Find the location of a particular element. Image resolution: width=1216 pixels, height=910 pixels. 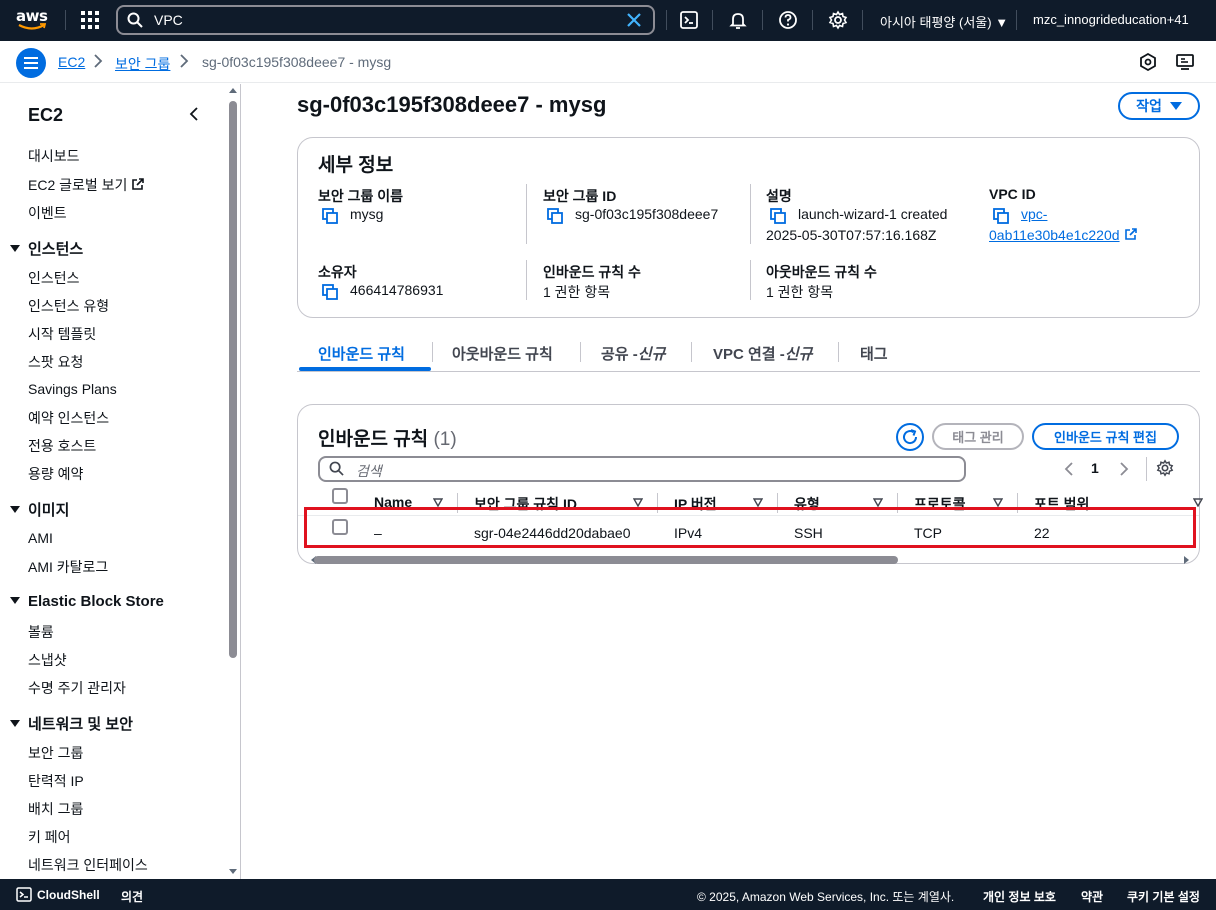

refresh-icon is located at coordinates (910, 437).